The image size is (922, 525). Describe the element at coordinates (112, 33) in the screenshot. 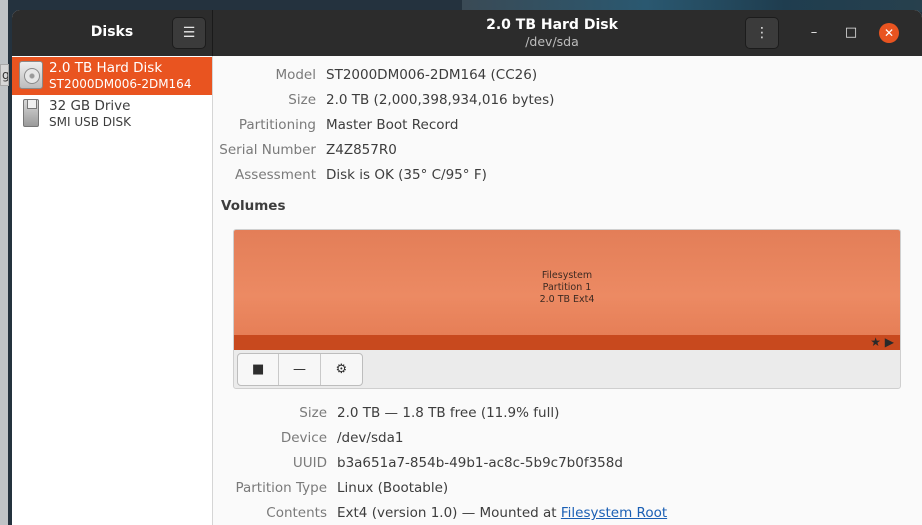

I see `sidebar-header: Disks ☰` at that location.